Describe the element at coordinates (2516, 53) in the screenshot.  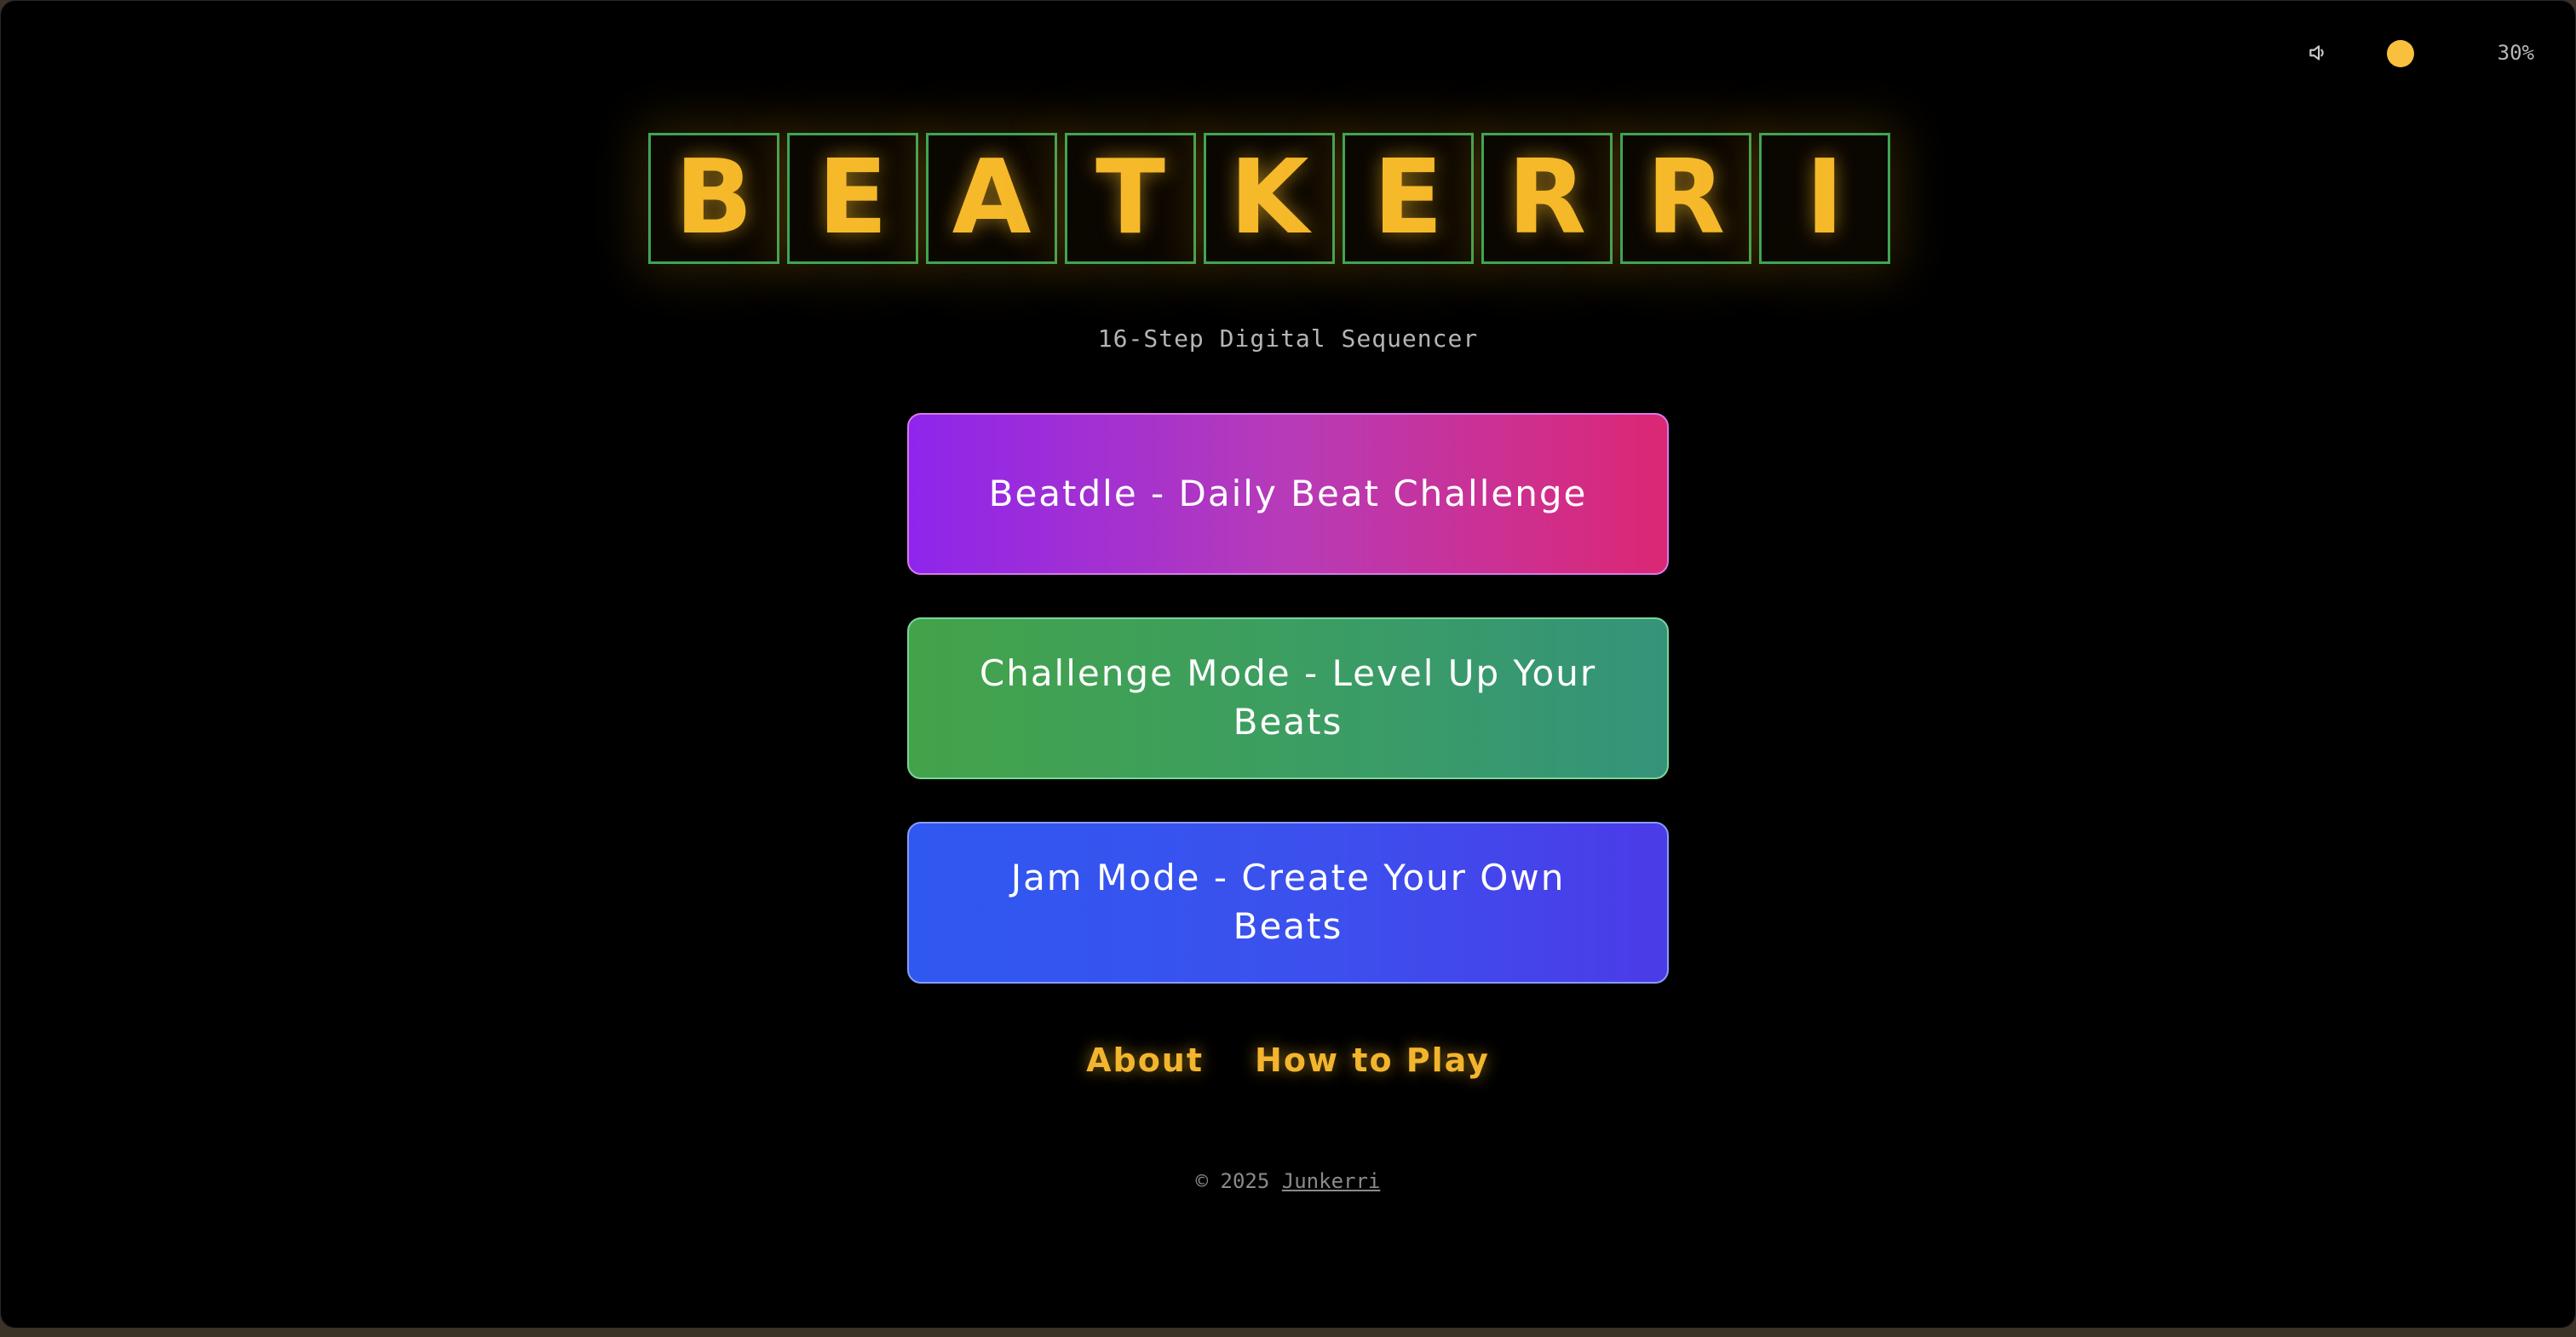
I see `volume-percent: 30%` at that location.